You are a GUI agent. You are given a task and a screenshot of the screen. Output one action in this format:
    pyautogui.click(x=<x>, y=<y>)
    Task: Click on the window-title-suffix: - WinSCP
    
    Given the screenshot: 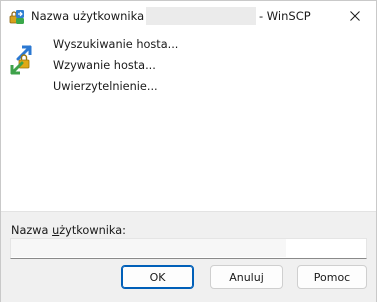 What is the action you would take?
    pyautogui.click(x=285, y=16)
    